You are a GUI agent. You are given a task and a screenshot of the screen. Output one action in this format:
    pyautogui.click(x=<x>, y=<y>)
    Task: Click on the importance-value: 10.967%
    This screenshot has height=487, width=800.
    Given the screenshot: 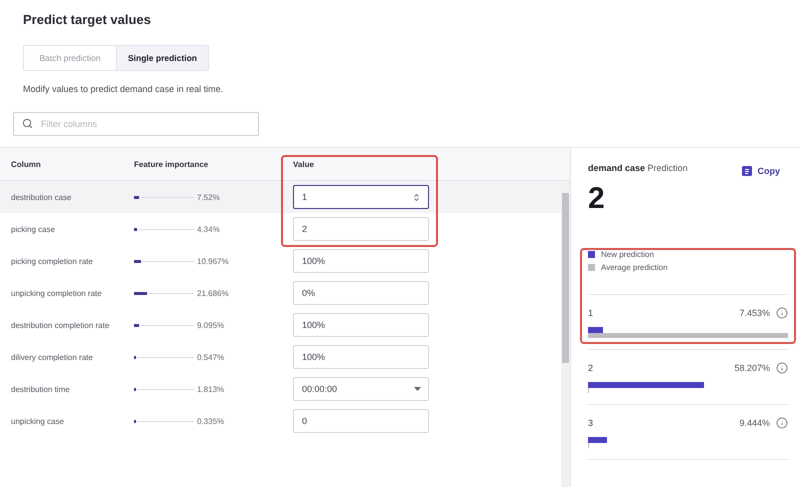 What is the action you would take?
    pyautogui.click(x=213, y=261)
    